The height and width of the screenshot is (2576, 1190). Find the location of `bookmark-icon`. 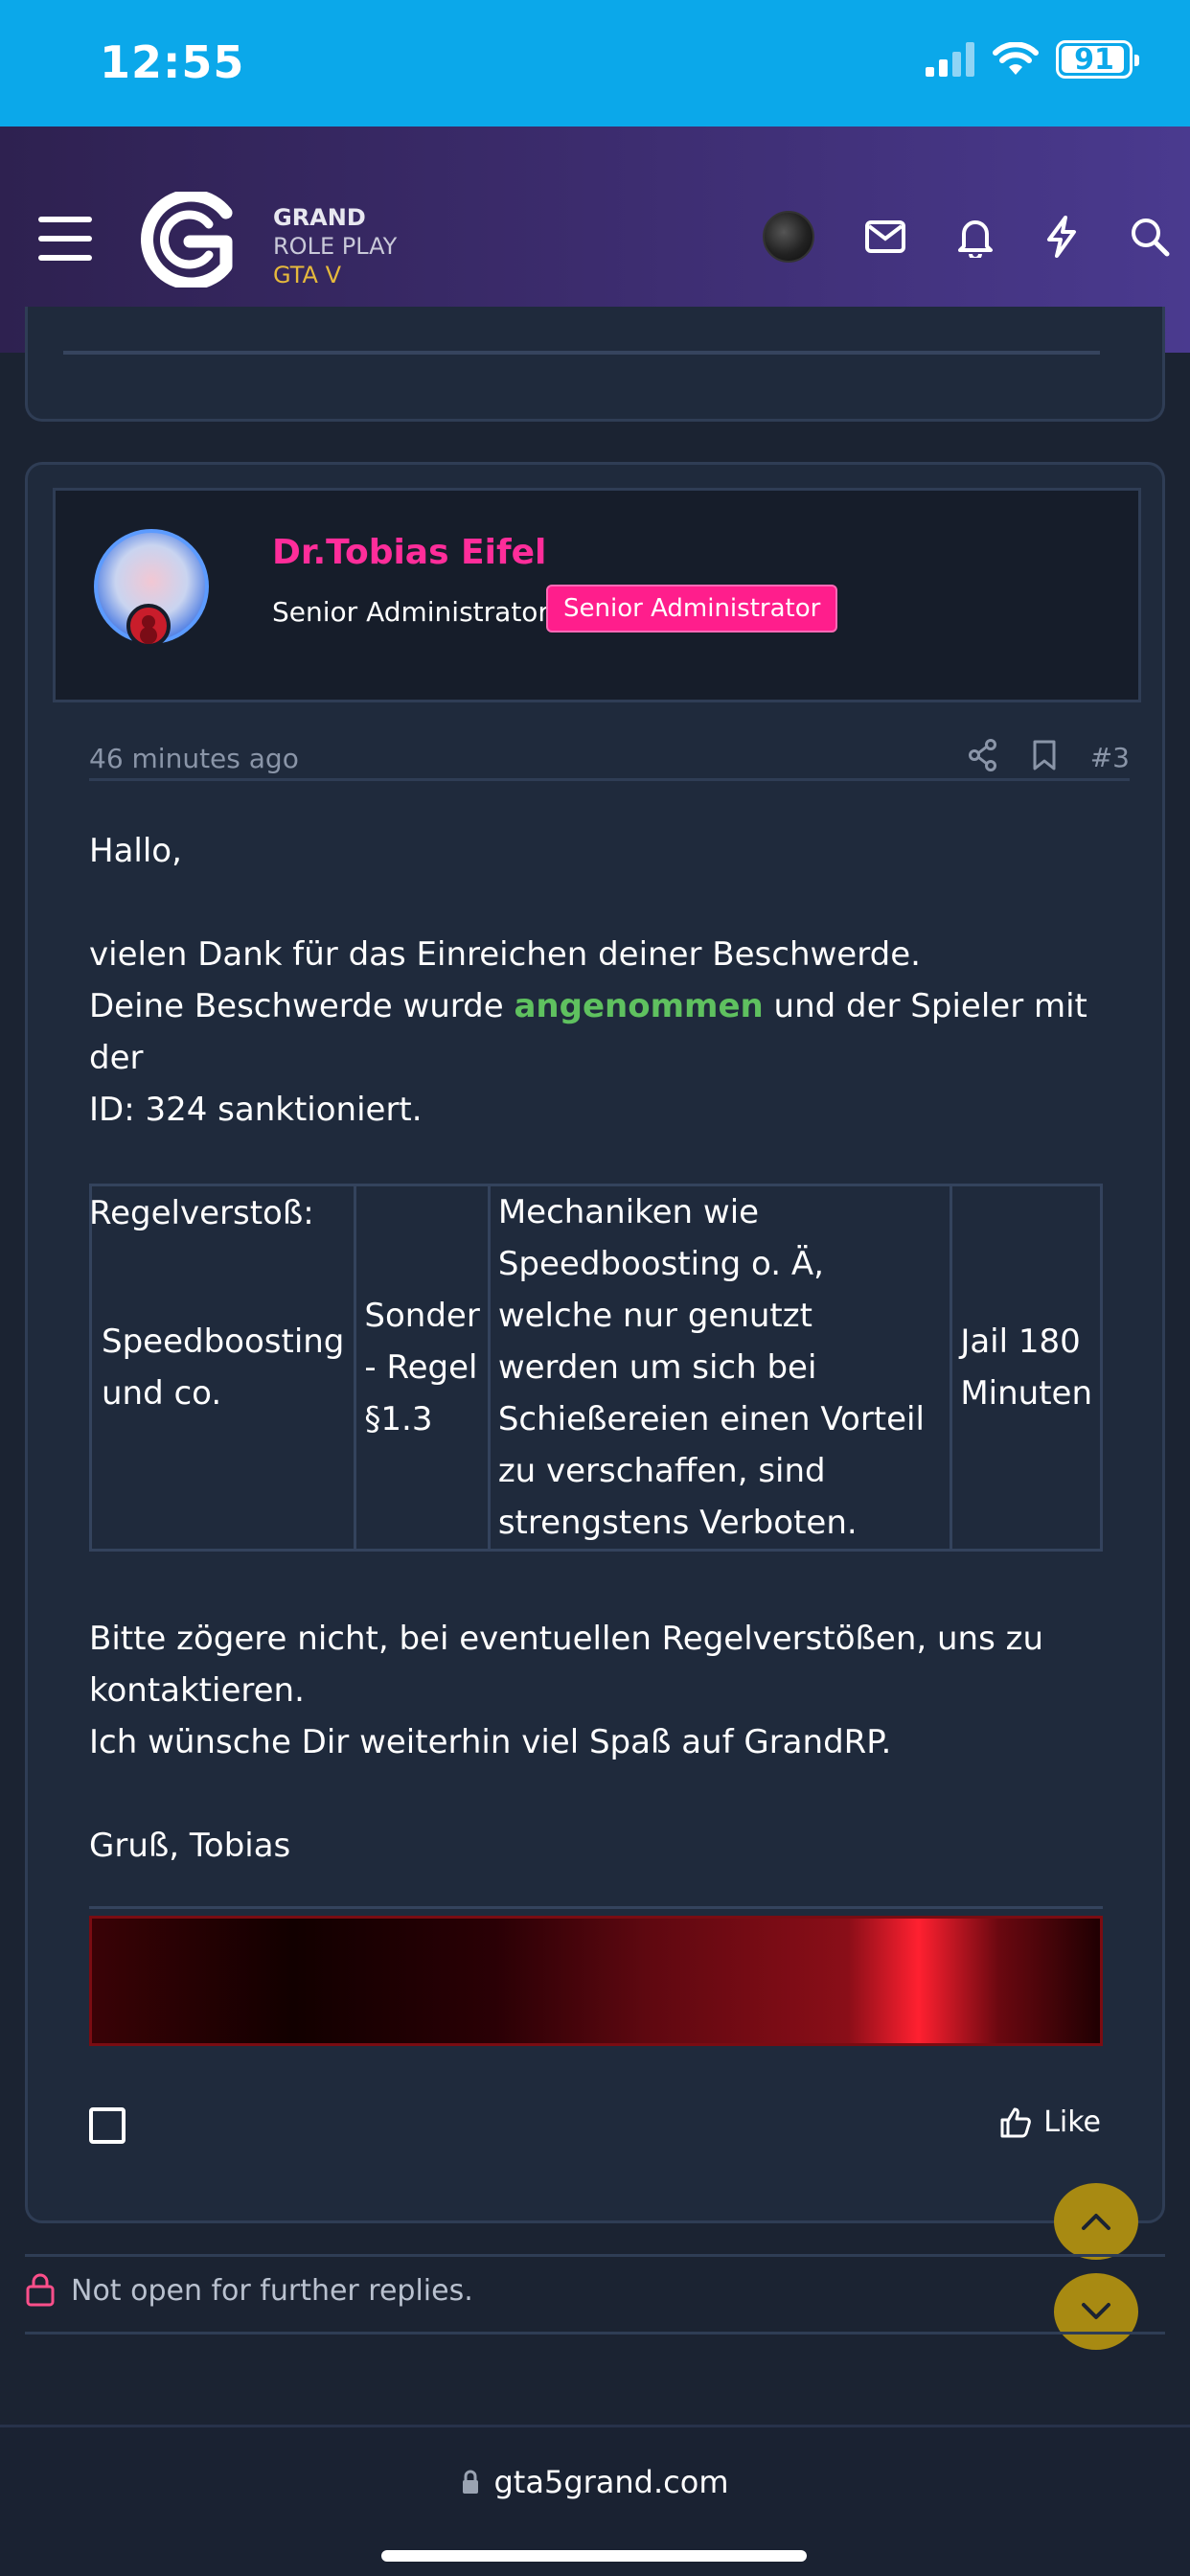

bookmark-icon is located at coordinates (1044, 757).